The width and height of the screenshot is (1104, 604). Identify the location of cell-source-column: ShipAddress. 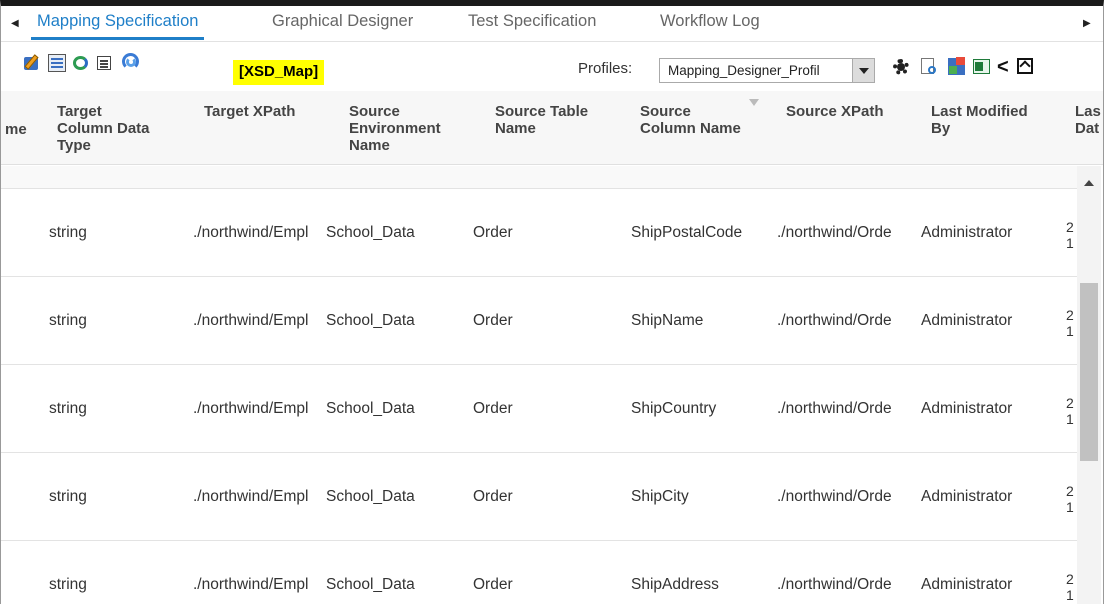
(675, 584).